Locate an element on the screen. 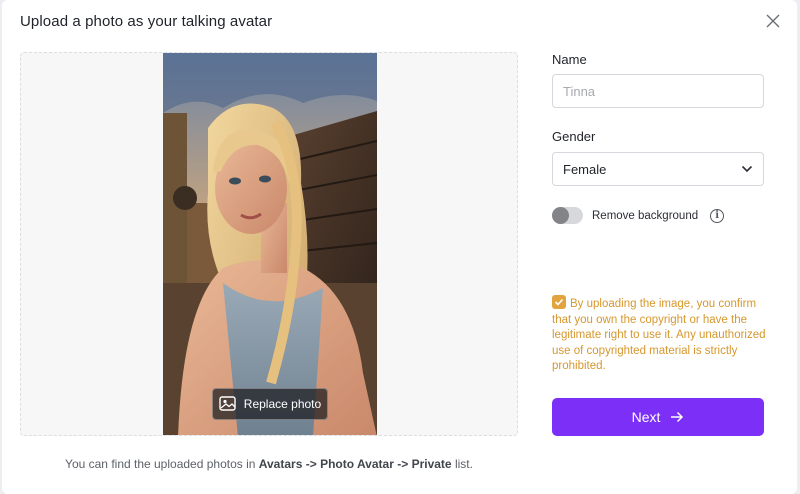 The image size is (800, 494). next-button: Next is located at coordinates (658, 417).